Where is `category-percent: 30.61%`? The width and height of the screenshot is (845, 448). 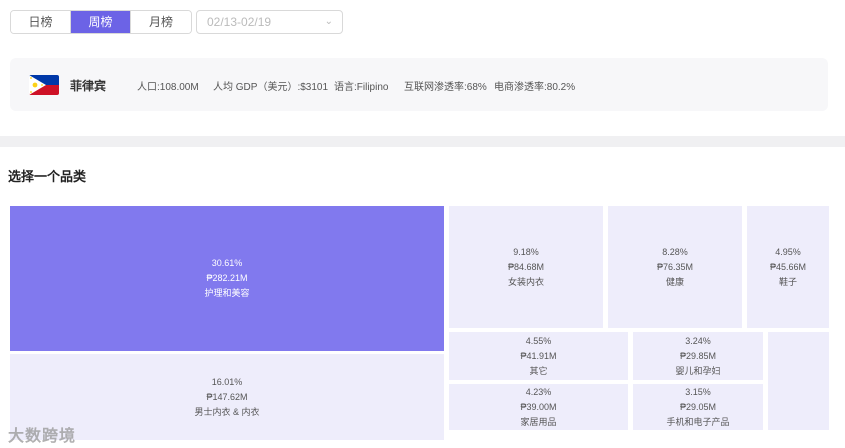 category-percent: 30.61% is located at coordinates (227, 263).